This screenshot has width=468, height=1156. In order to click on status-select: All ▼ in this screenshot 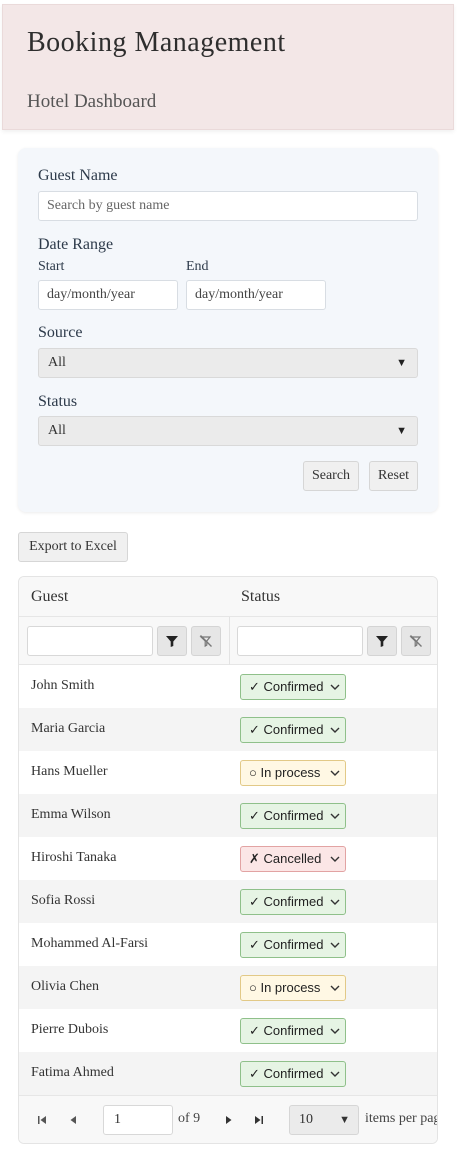, I will do `click(228, 431)`.